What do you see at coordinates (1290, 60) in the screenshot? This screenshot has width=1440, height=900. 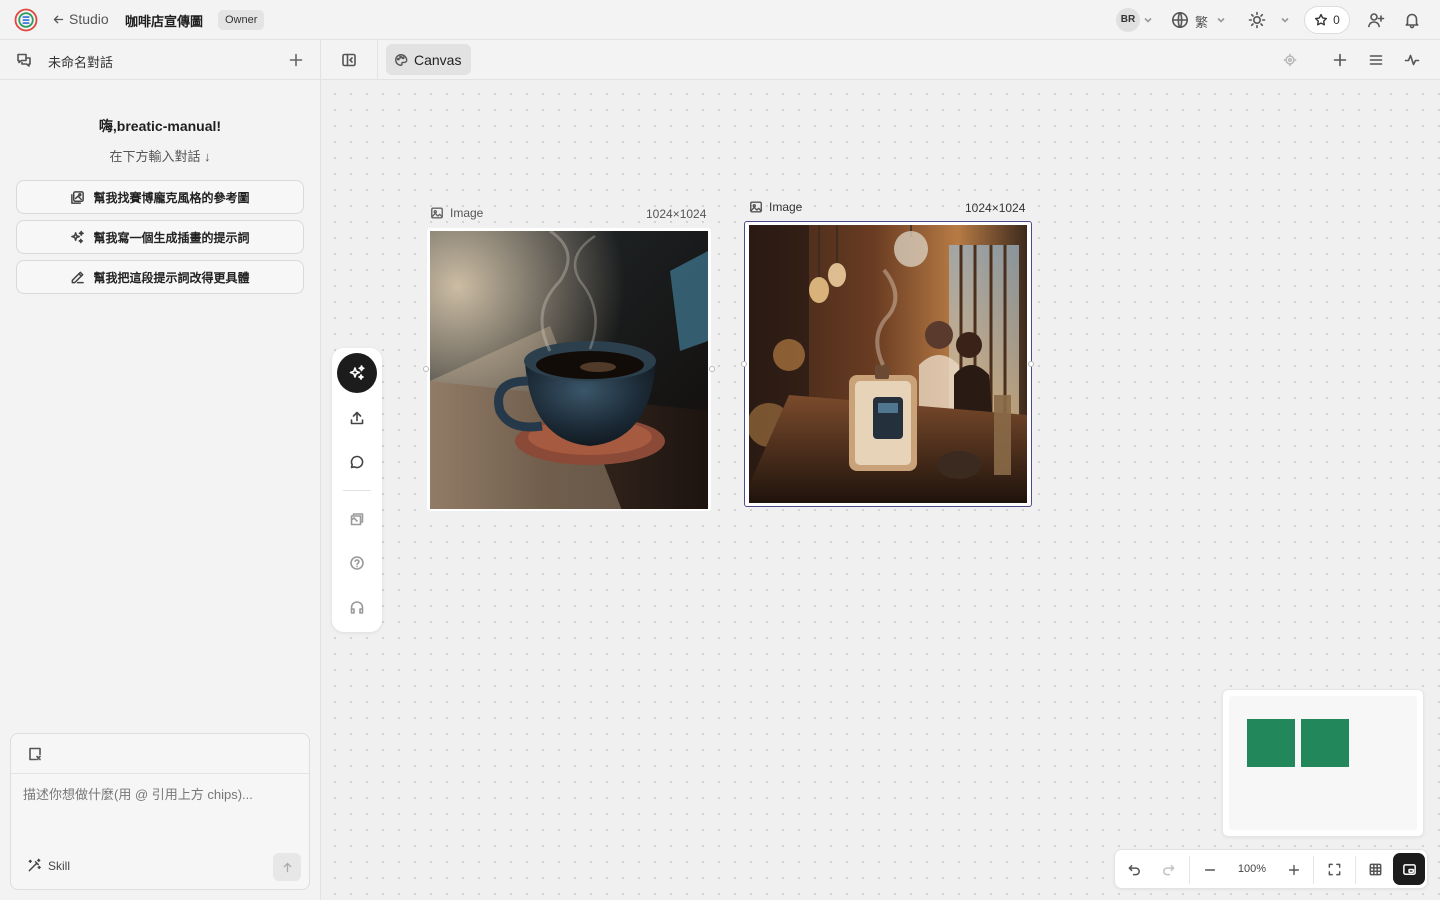 I see `locate-icon` at bounding box center [1290, 60].